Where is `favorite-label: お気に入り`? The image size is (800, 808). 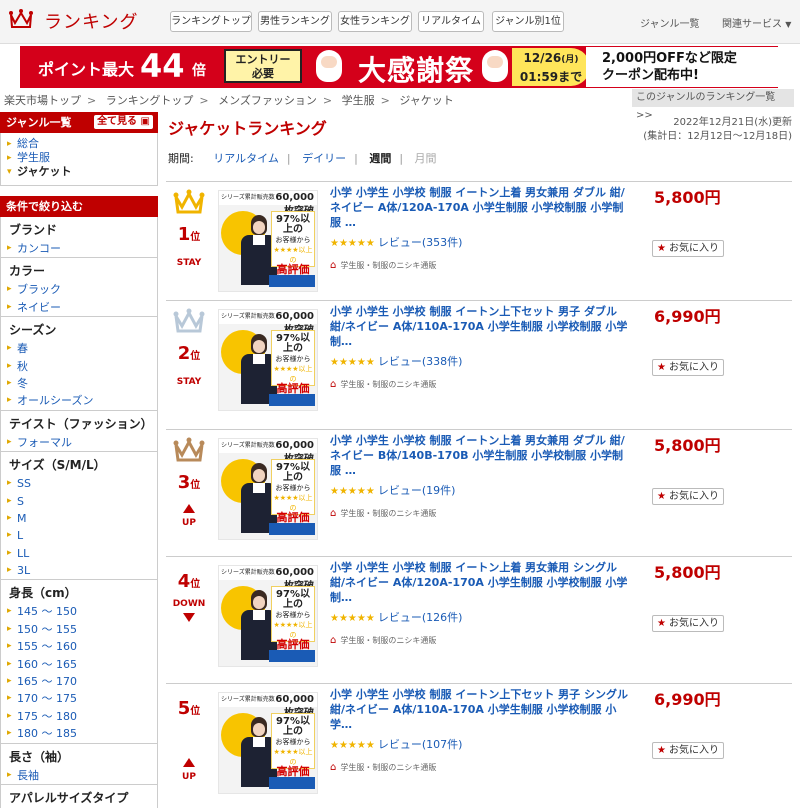
favorite-label: お気に入り is located at coordinates (693, 248).